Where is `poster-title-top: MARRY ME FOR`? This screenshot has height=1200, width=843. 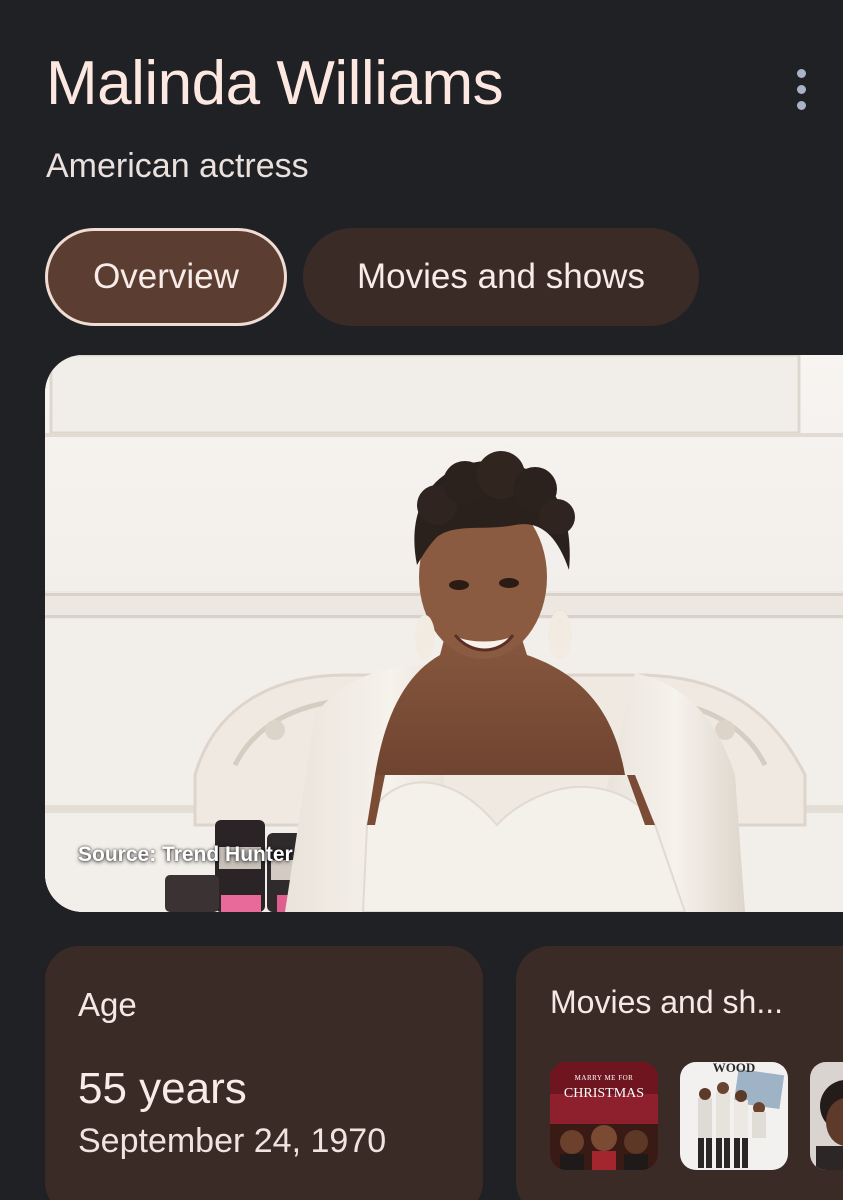 poster-title-top: MARRY ME FOR is located at coordinates (604, 1078).